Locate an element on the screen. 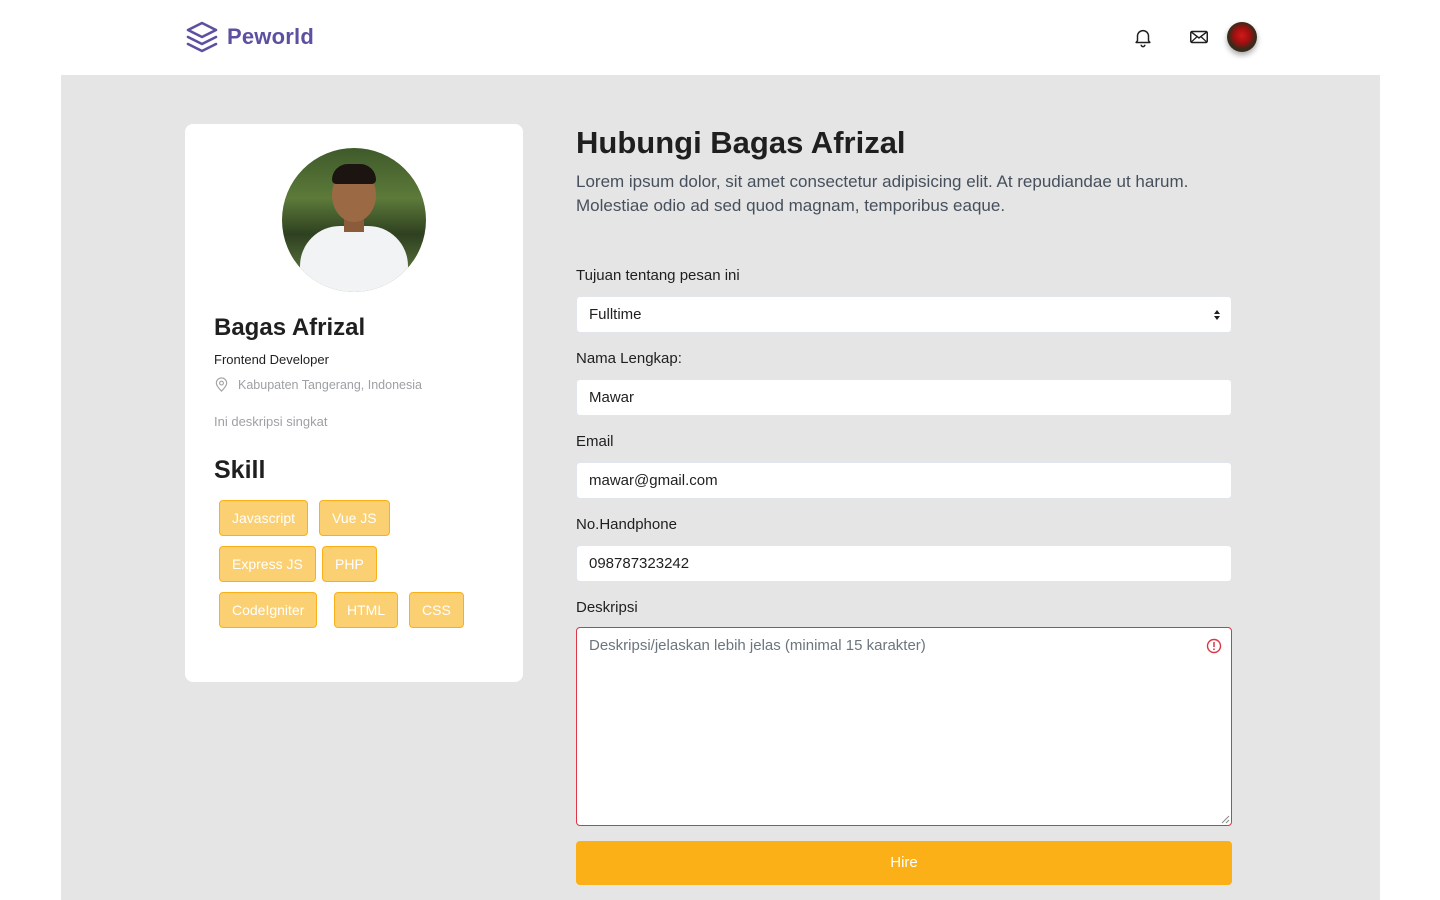  skill-chip: CSS is located at coordinates (436, 610).